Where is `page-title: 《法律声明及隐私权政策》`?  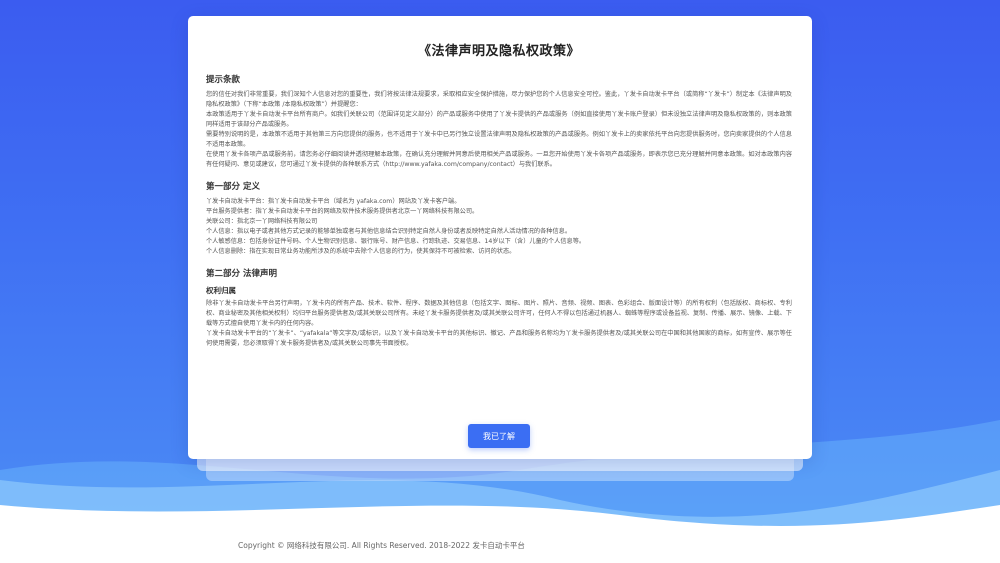 page-title: 《法律声明及隐私权政策》 is located at coordinates (498, 51).